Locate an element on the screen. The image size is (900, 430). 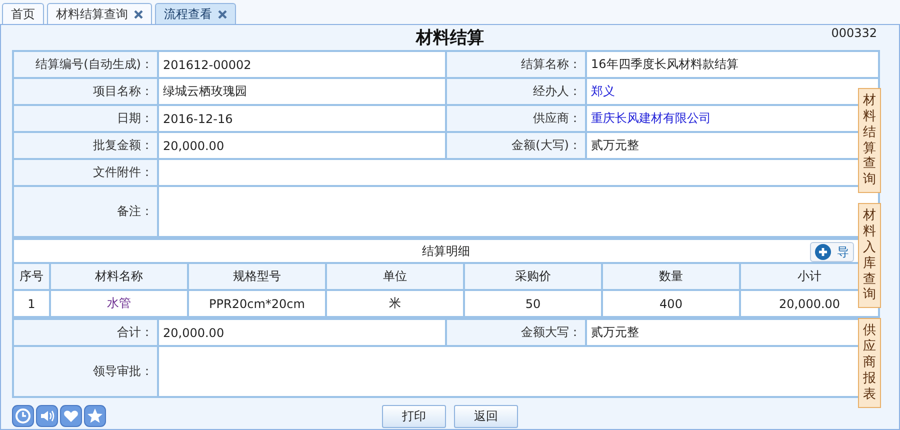
clock-icon is located at coordinates (23, 416).